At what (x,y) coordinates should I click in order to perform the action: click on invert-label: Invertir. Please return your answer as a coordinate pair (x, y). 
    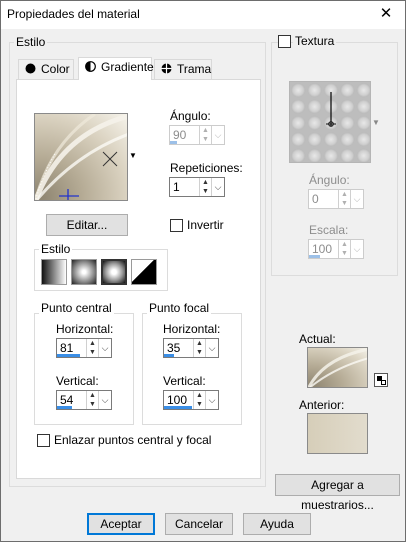
    Looking at the image, I should click on (205, 225).